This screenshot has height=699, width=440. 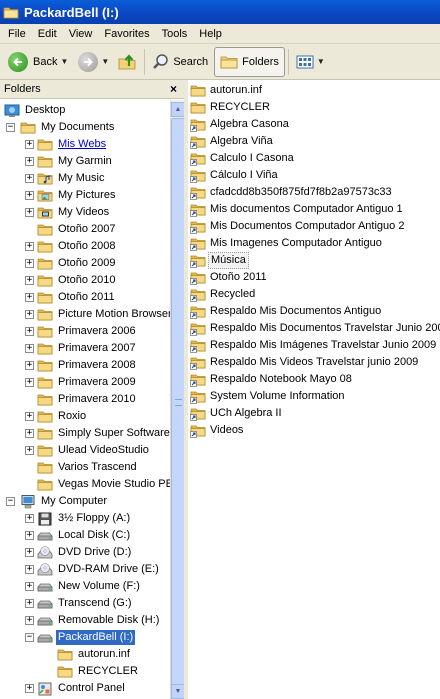 I want to click on close-icon: ×, so click(x=173, y=89).